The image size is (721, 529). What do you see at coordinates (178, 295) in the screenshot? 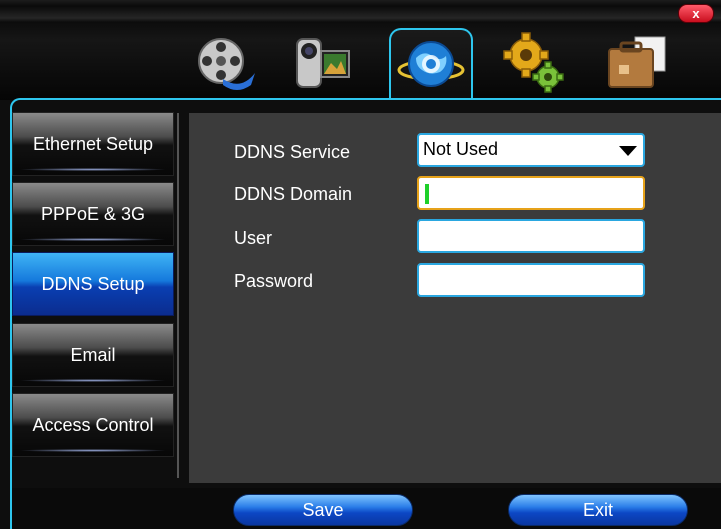
I see `sidebar-scrollbar` at bounding box center [178, 295].